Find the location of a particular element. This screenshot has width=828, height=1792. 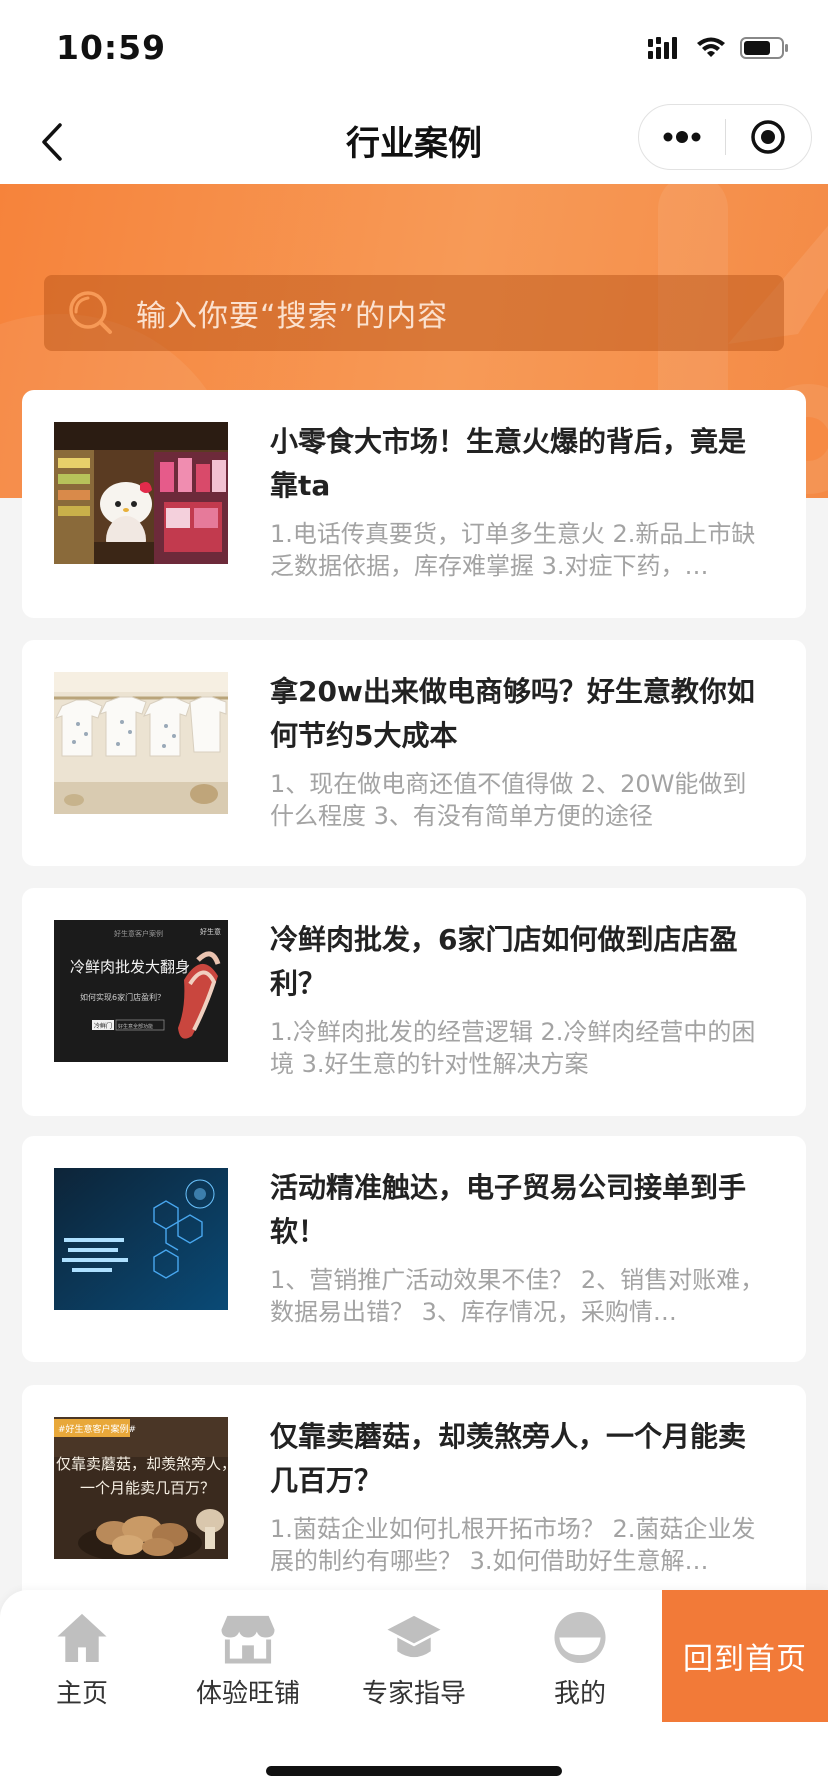

tab-store-label: 体验旺铺 is located at coordinates (247, 1694).